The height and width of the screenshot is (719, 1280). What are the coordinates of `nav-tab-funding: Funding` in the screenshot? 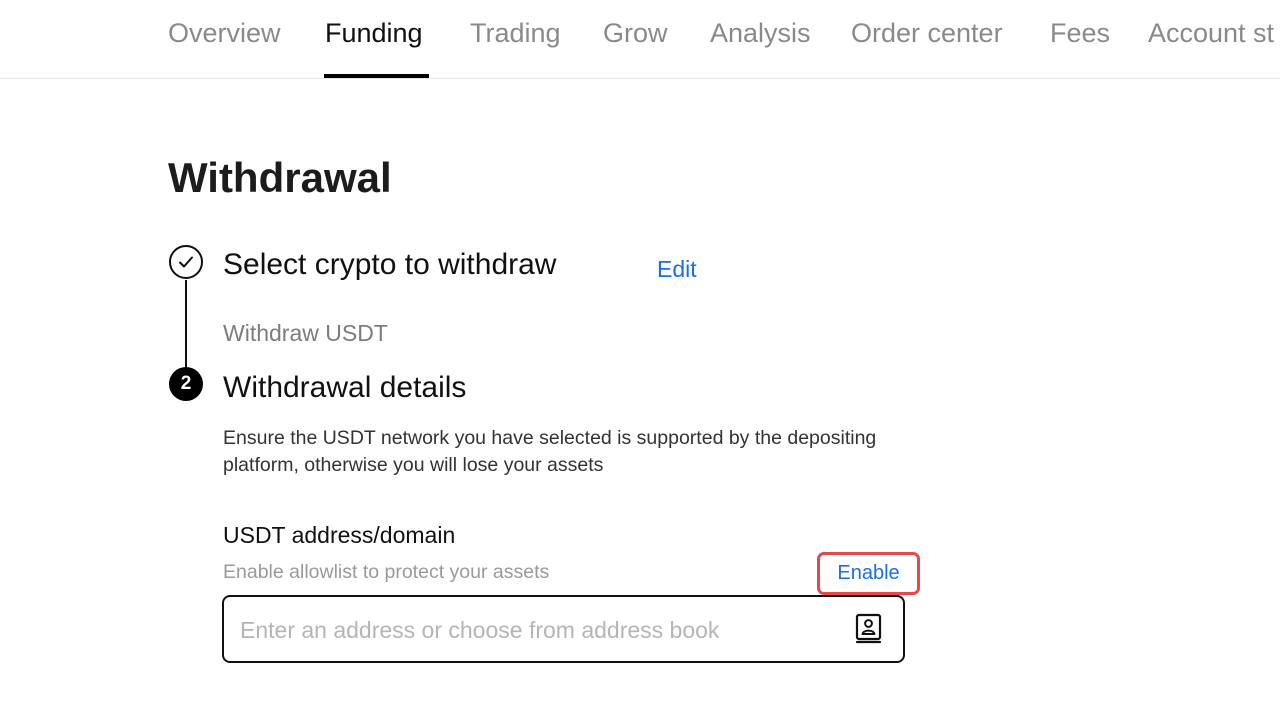 It's located at (374, 33).